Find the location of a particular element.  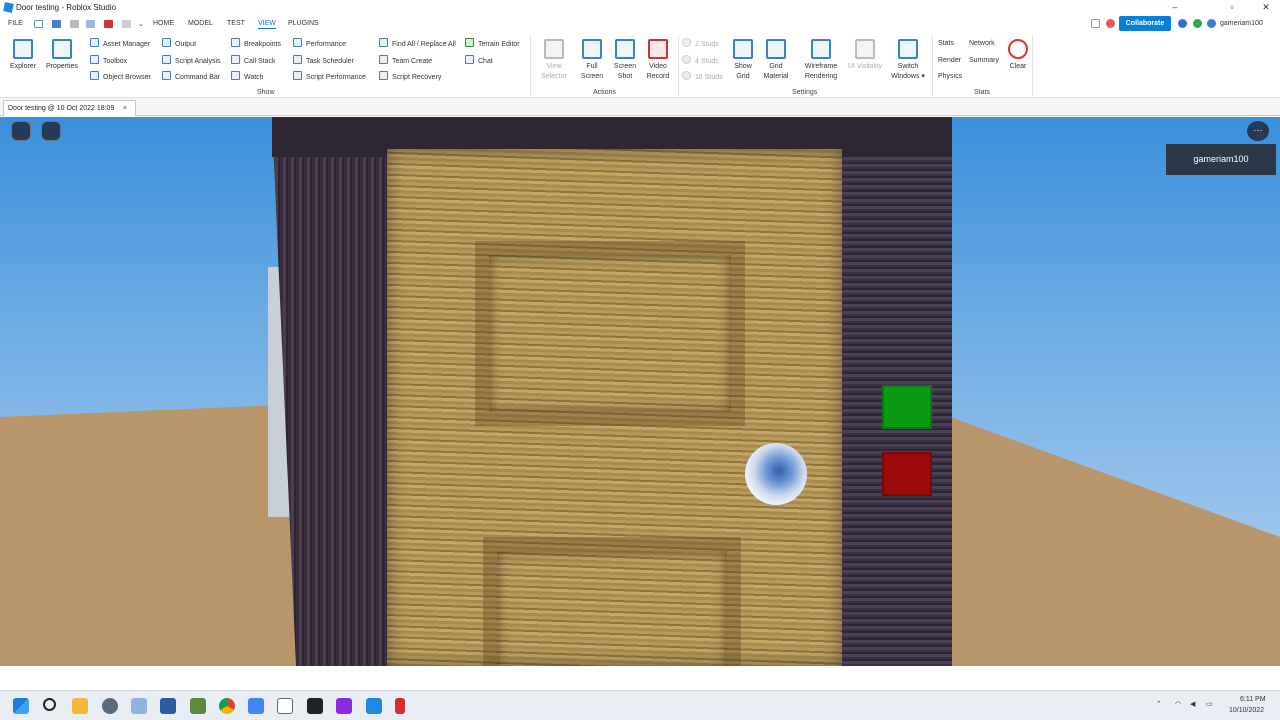

script-analysis-button: Script Analysis is located at coordinates (191, 61).